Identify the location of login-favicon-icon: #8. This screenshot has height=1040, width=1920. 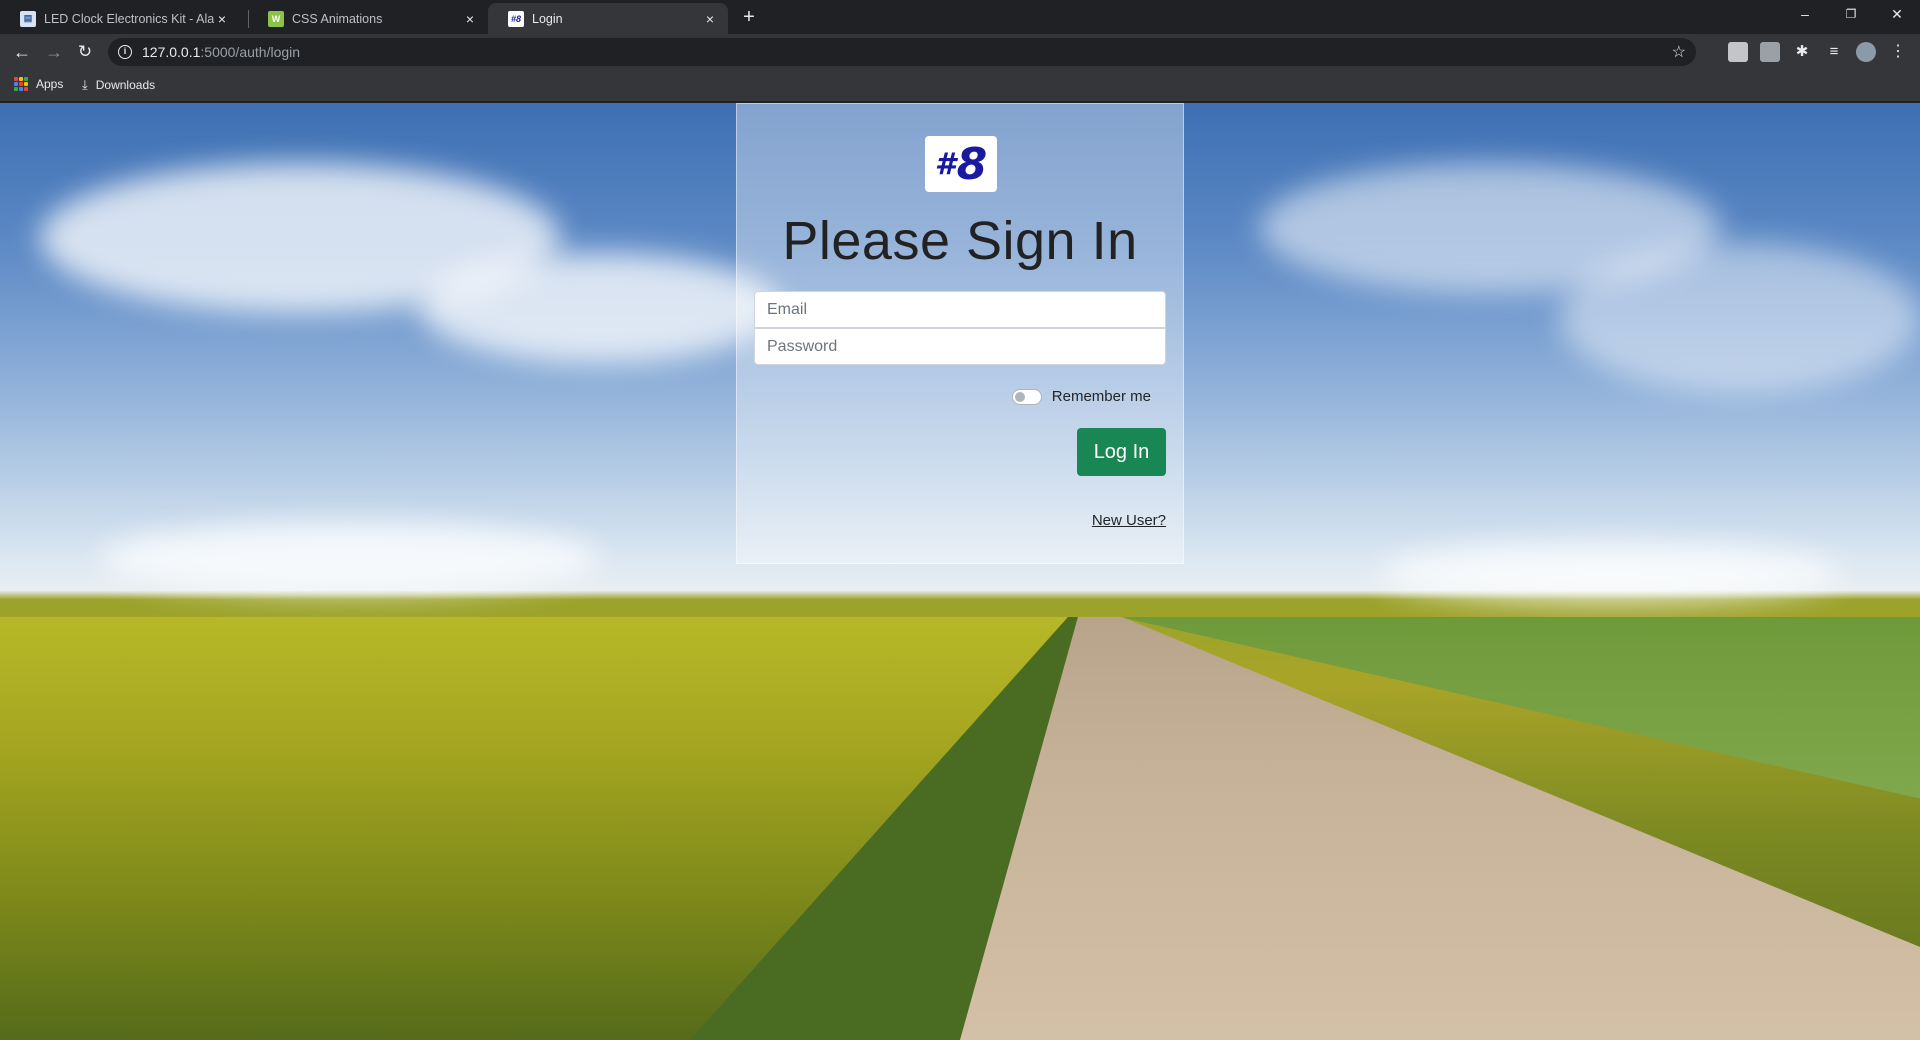
(516, 18).